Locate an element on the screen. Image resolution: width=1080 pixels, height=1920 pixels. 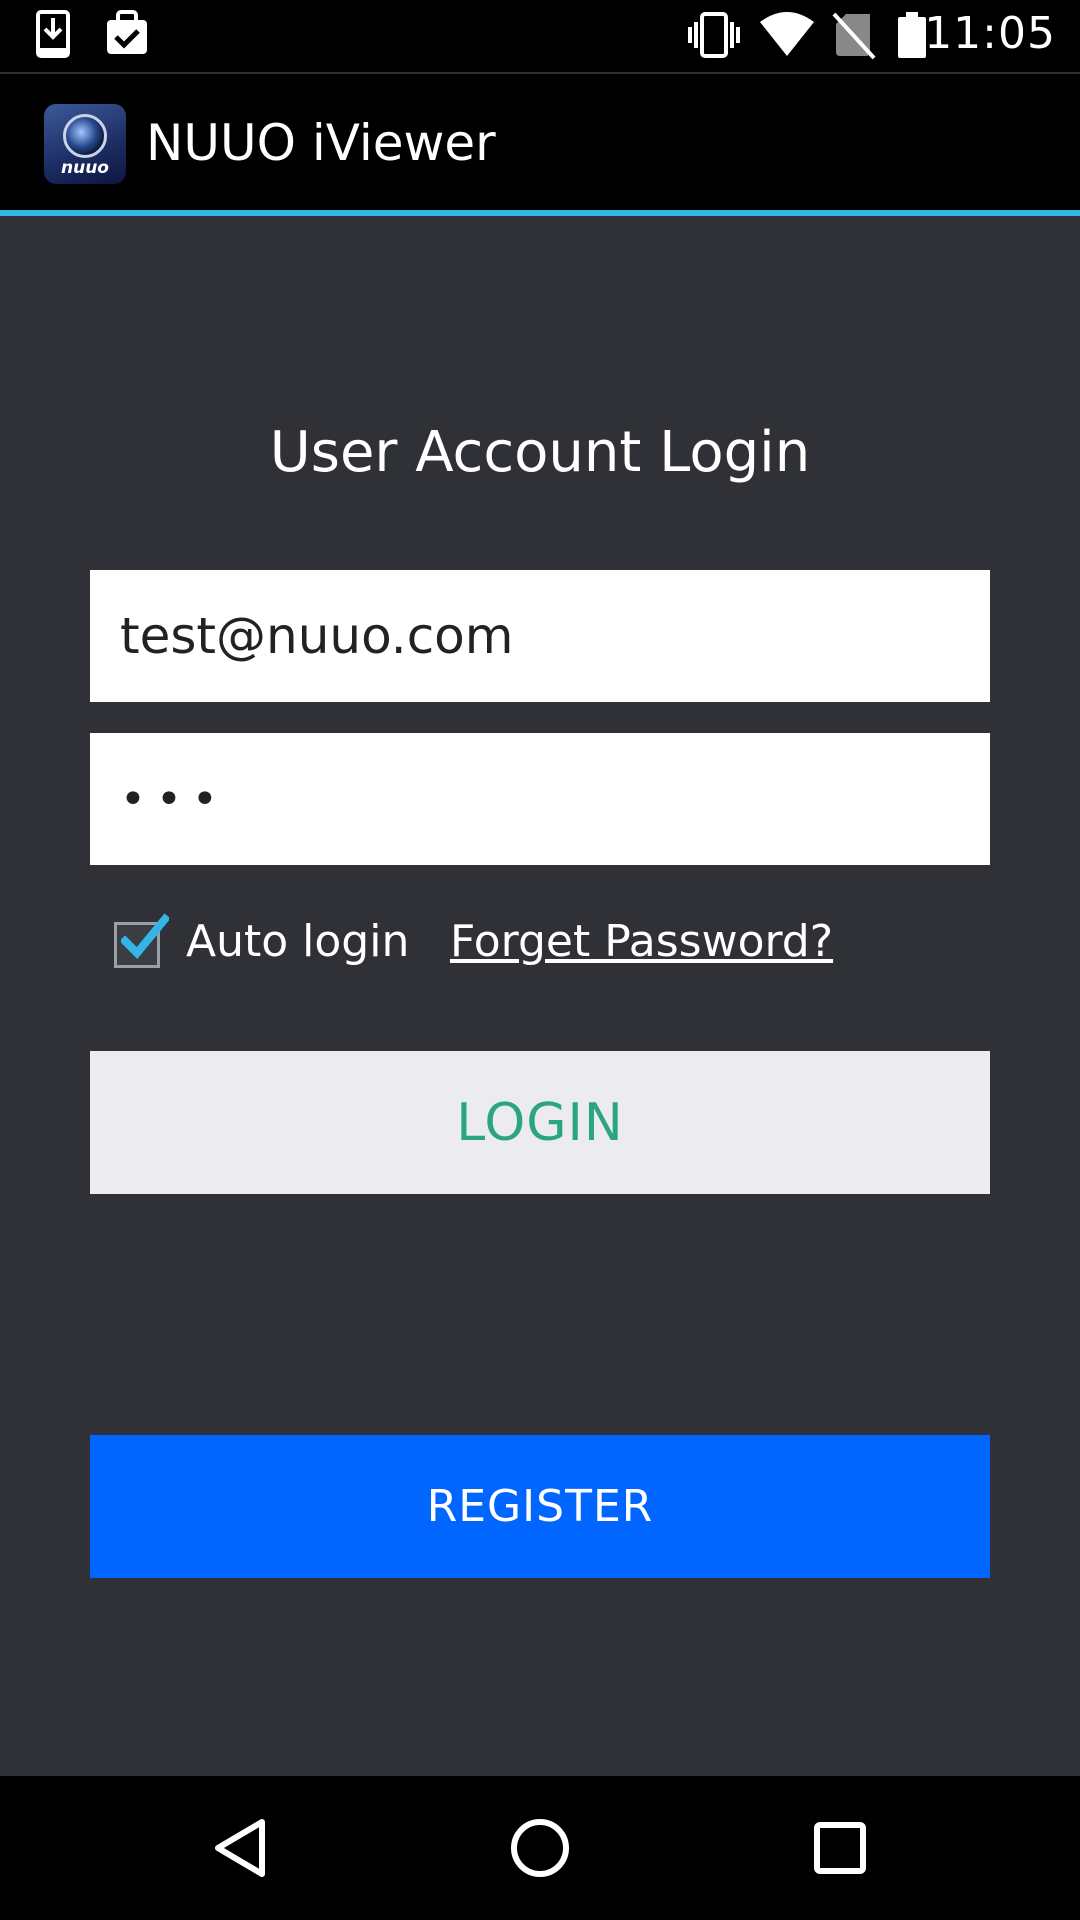
password-input is located at coordinates (540, 799).